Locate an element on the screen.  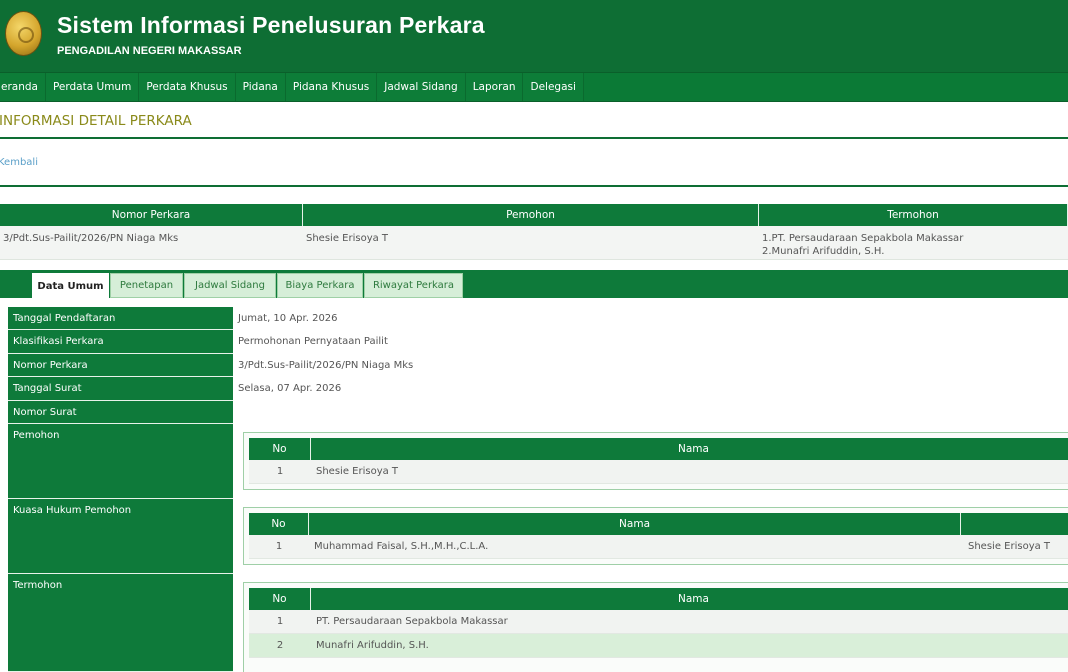
row-nama: PT. Persaudaraan Sepakbola Makassar is located at coordinates (412, 621).